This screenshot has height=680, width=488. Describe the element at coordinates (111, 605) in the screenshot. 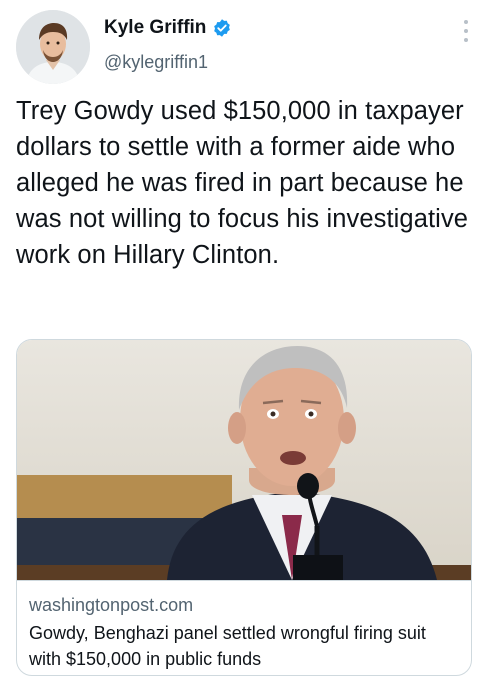

I see `card-domain: washingtonpost.com` at that location.